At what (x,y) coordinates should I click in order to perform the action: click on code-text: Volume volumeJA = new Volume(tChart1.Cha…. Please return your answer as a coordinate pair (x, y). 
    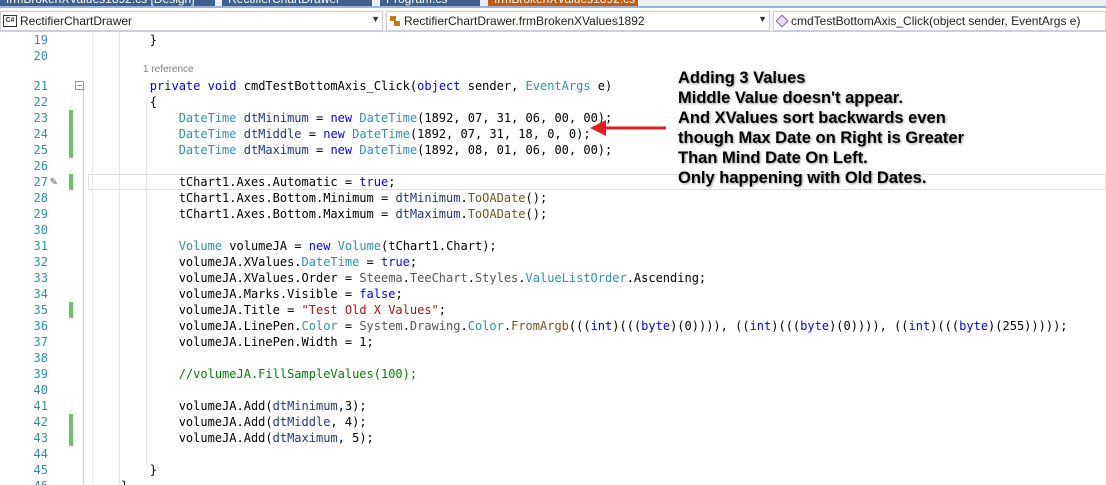
    Looking at the image, I should click on (337, 246).